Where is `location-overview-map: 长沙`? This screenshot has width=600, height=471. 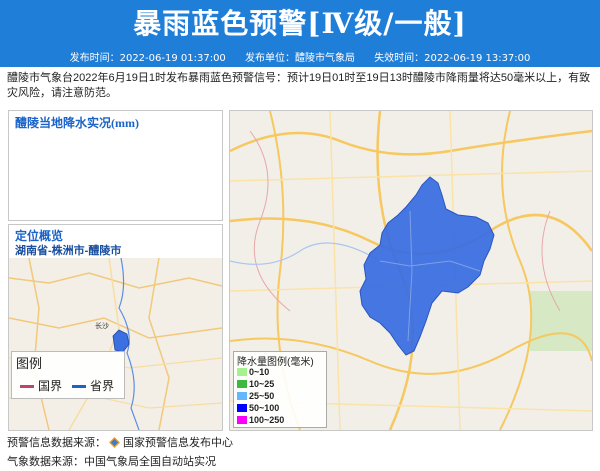 location-overview-map: 长沙 is located at coordinates (115, 344).